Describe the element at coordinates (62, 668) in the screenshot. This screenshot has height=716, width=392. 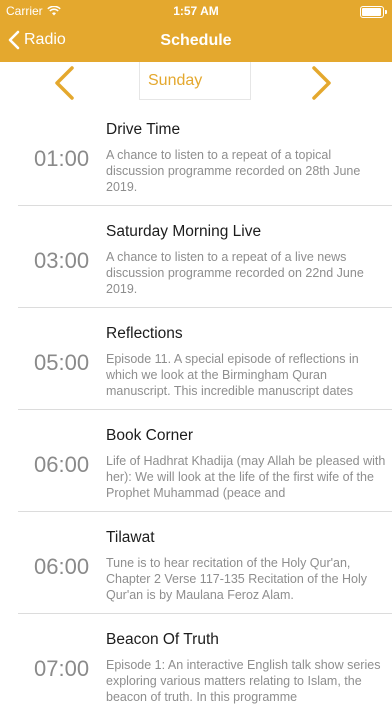
I see `programme-time: 07:00` at that location.